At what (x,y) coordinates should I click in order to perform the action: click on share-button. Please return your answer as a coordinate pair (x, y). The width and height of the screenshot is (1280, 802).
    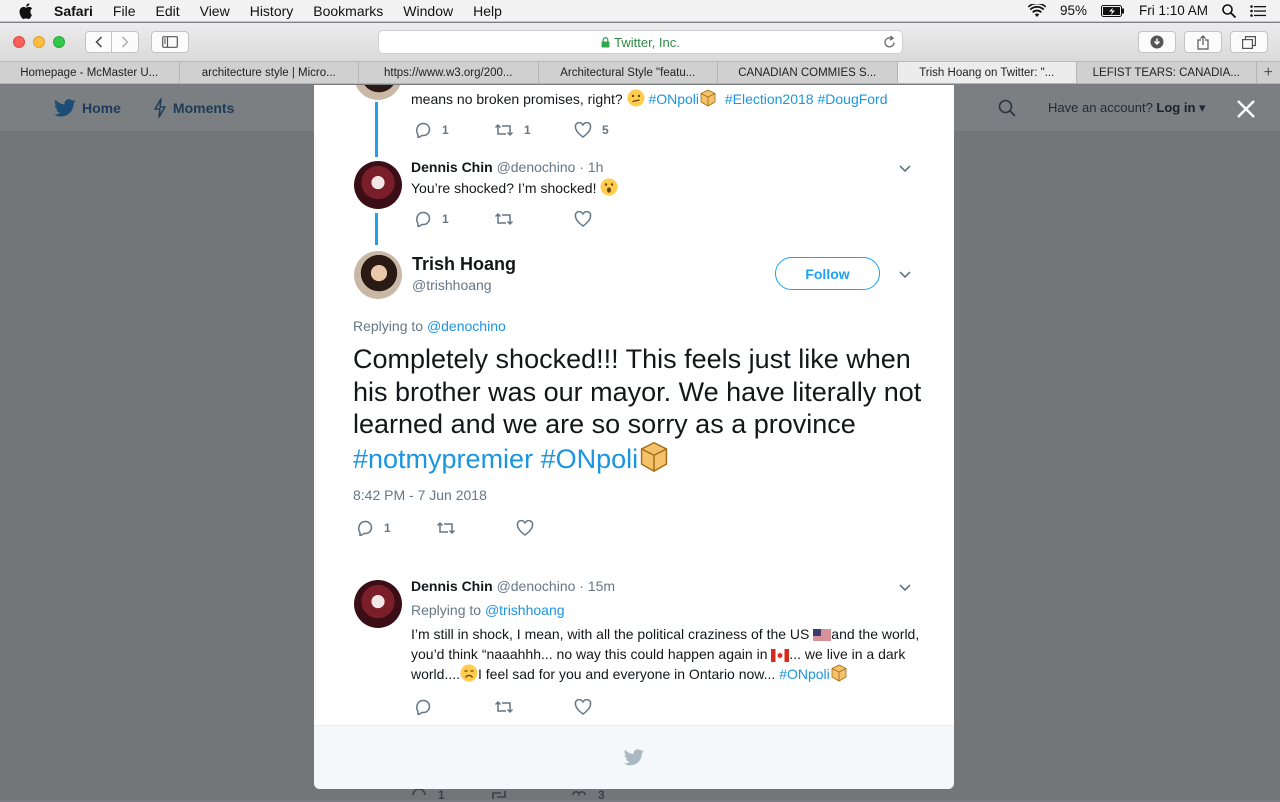
    Looking at the image, I should click on (1203, 42).